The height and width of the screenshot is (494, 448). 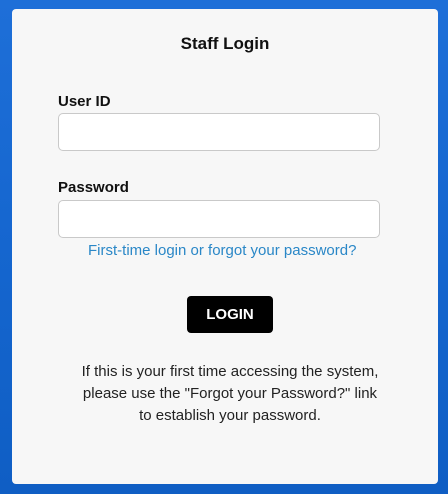 What do you see at coordinates (93, 187) in the screenshot?
I see `password-label: Password` at bounding box center [93, 187].